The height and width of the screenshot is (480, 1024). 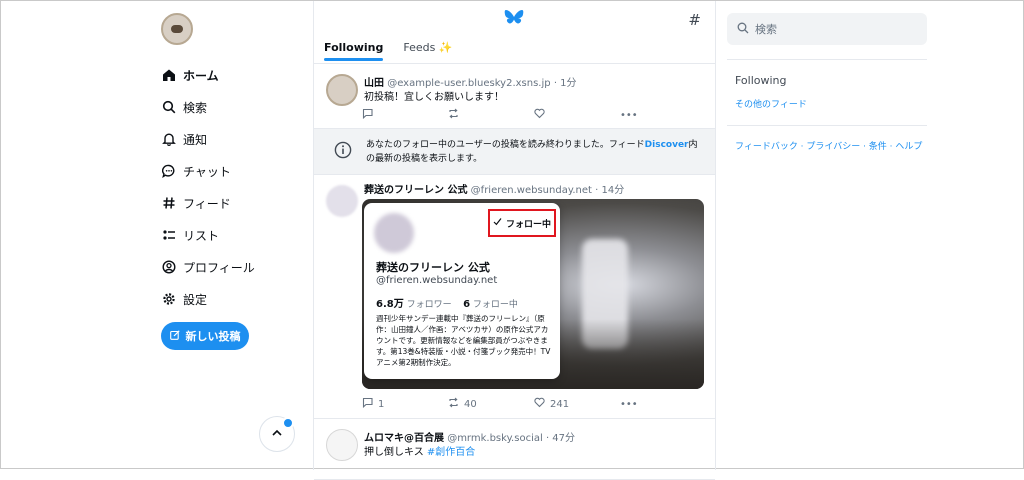 I want to click on notice-text-before: あなたのフォロー中のユーザーの投稿を読み終わりました。フィード, so click(x=505, y=145).